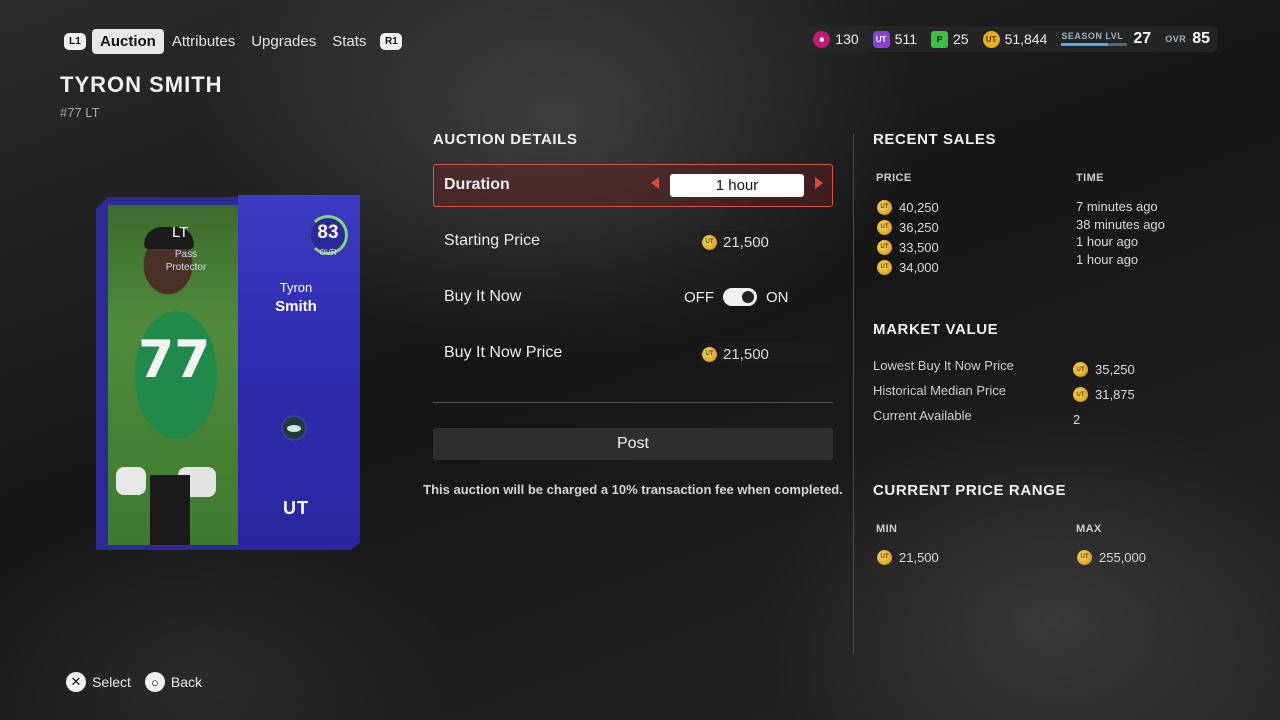 The width and height of the screenshot is (1280, 720). Describe the element at coordinates (186, 254) in the screenshot. I see `card-archetype-line1: Pass` at that location.